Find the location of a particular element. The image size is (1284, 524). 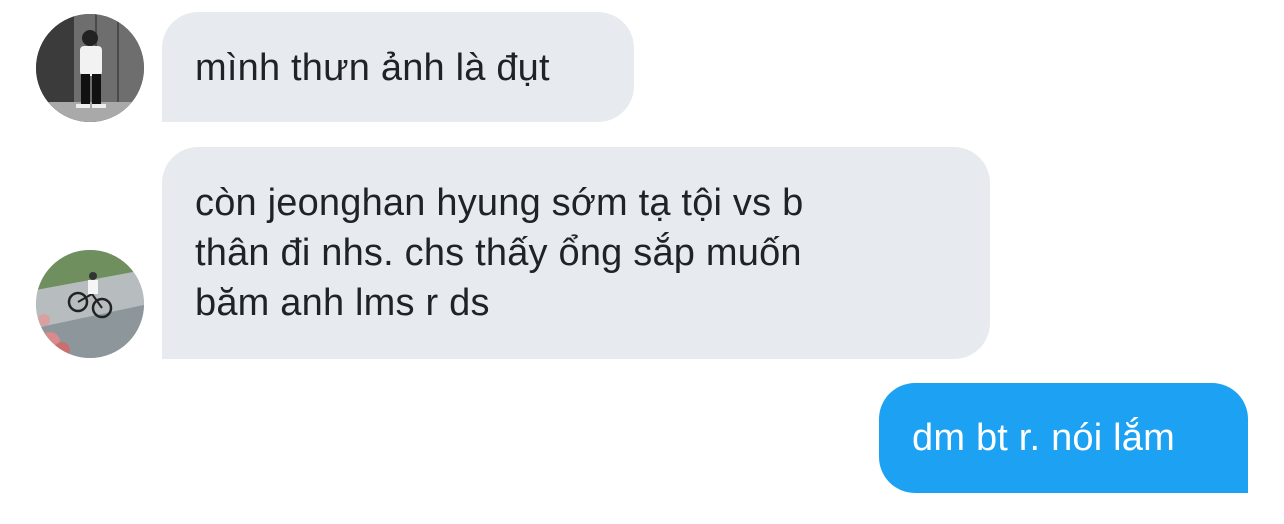

bicycle-photo-avatar-icon is located at coordinates (90, 304).